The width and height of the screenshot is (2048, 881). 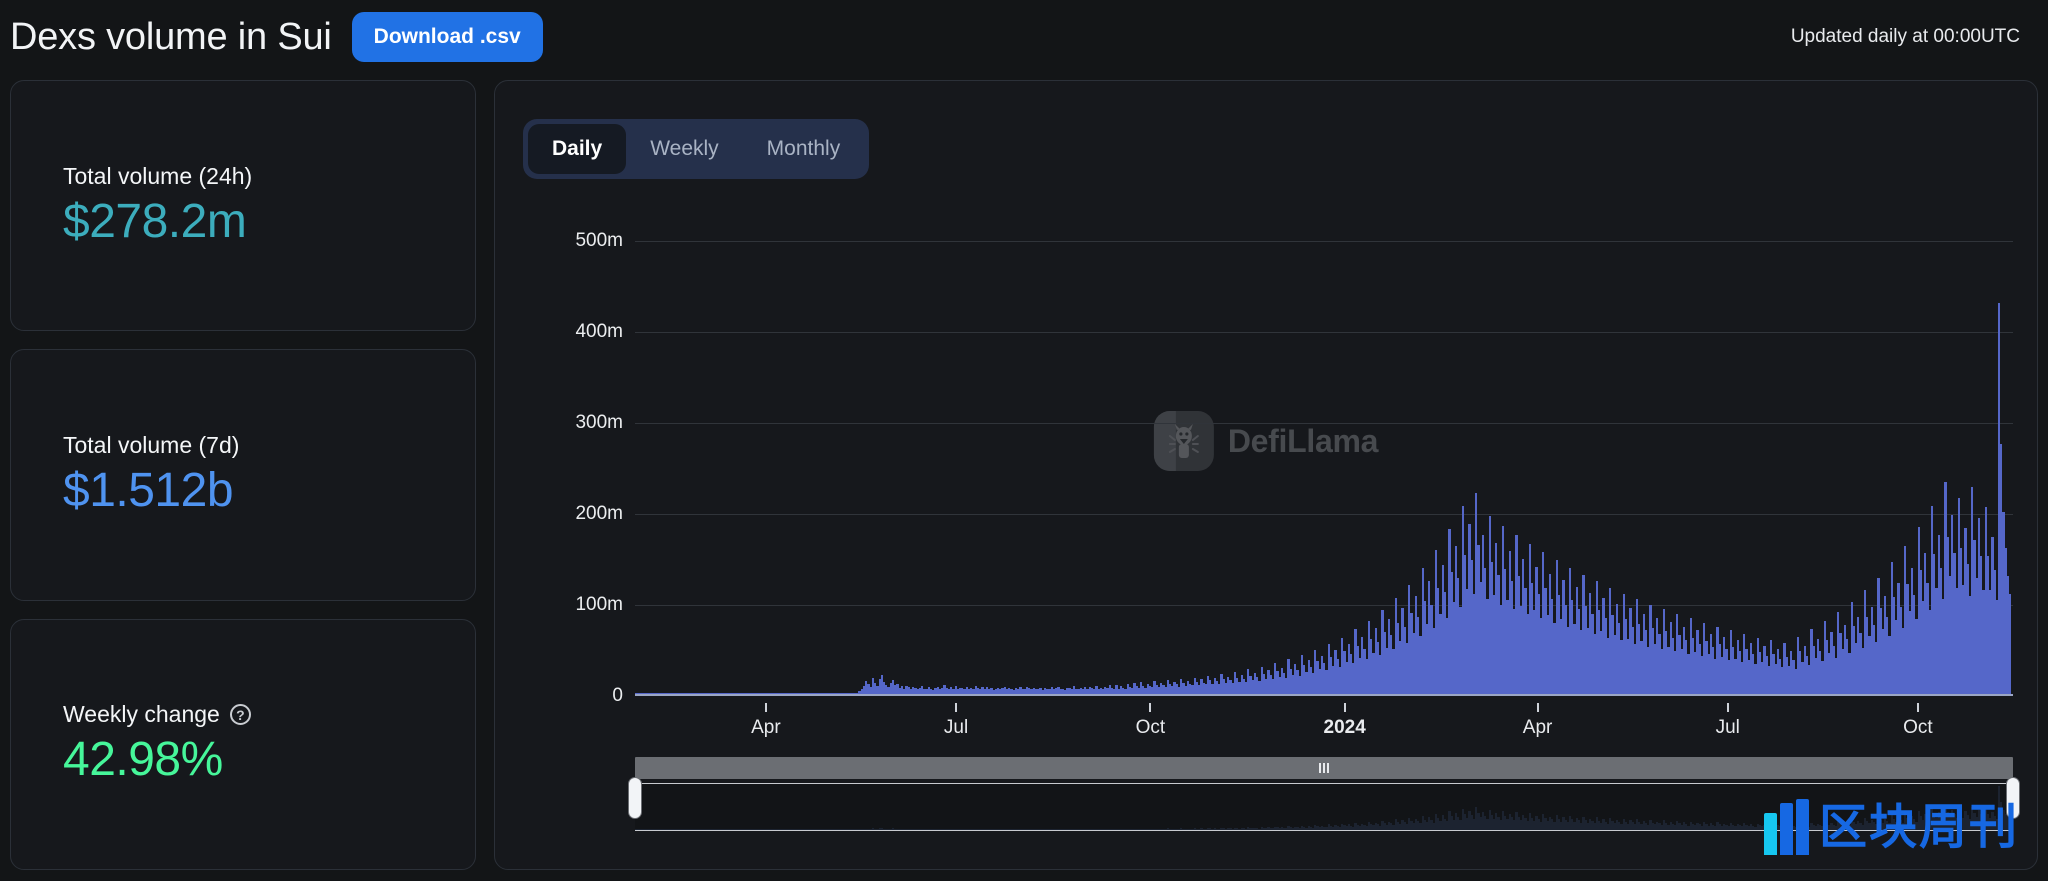 I want to click on tab-weekly: Weekly, so click(x=684, y=149).